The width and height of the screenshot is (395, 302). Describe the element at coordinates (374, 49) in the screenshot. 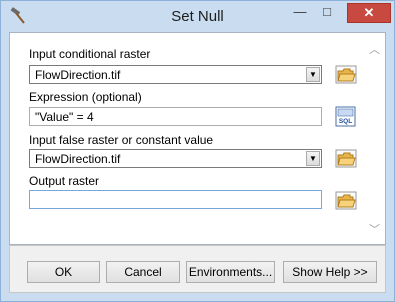

I see `chevron-up-icon: ︿` at that location.